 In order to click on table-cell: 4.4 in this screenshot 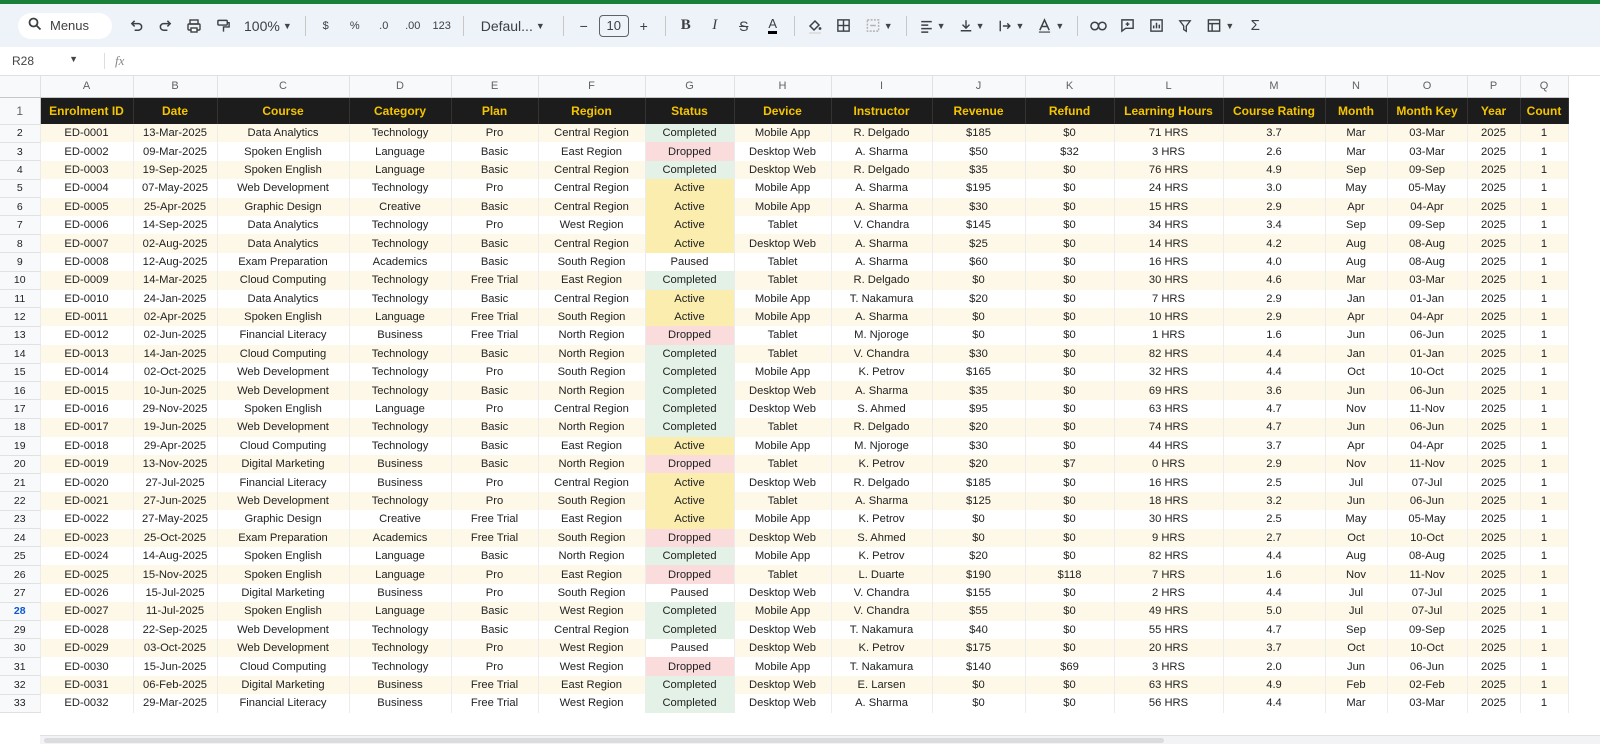, I will do `click(1274, 703)`.